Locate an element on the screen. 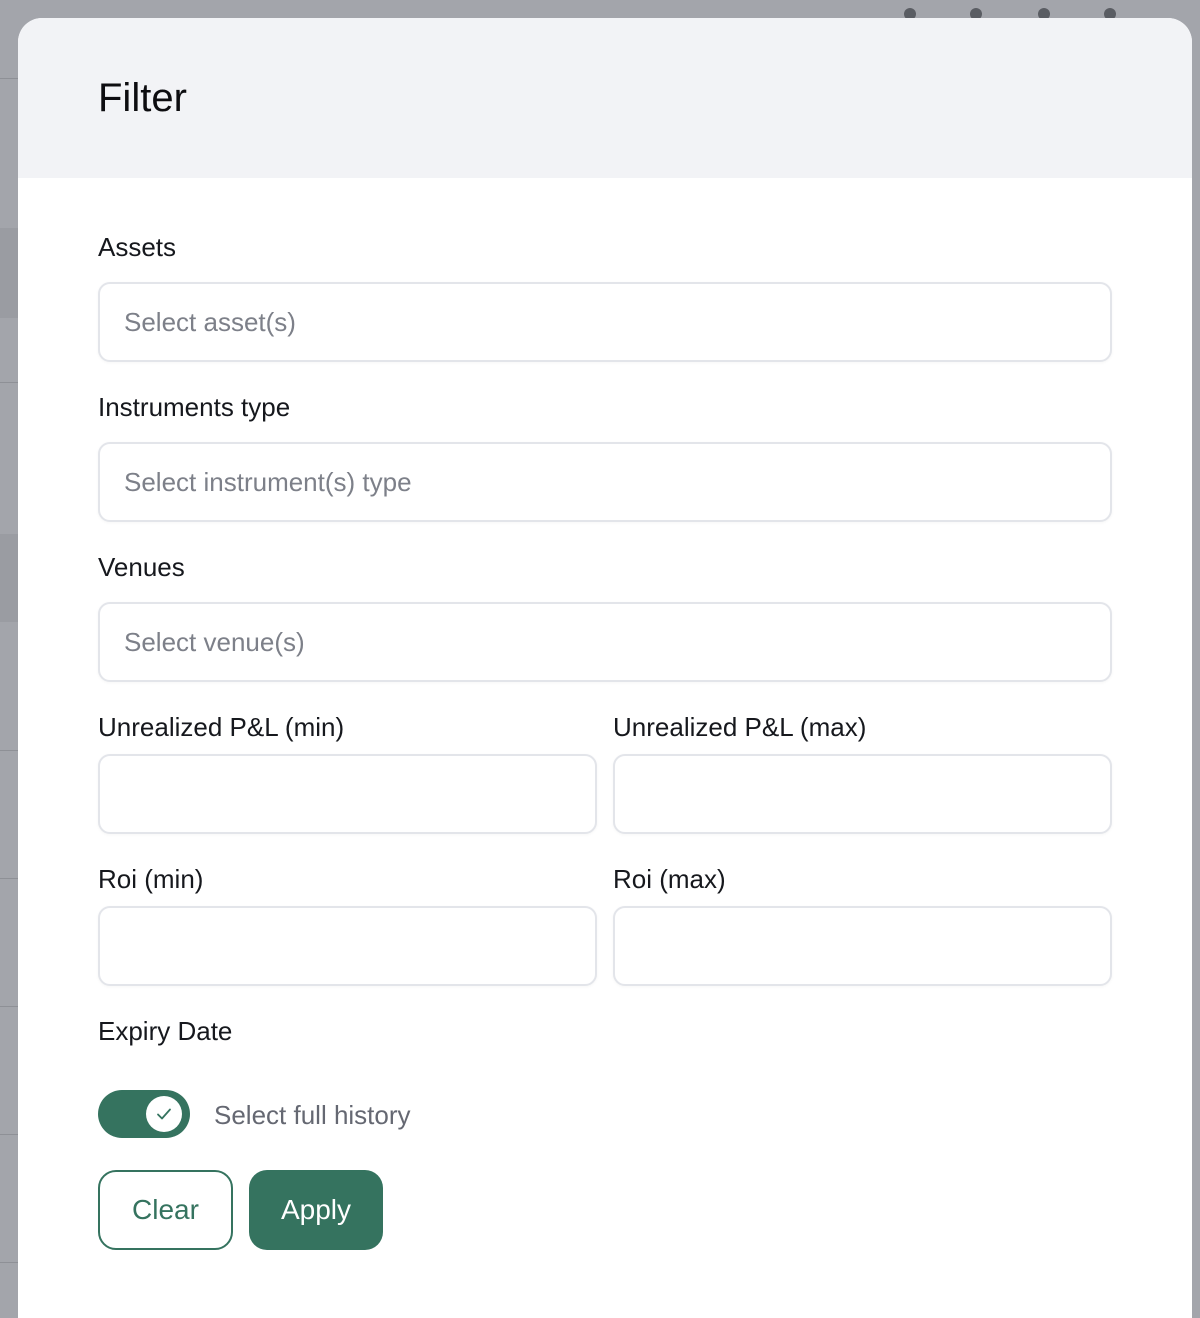 The width and height of the screenshot is (1200, 1318). instruments-type-select is located at coordinates (605, 482).